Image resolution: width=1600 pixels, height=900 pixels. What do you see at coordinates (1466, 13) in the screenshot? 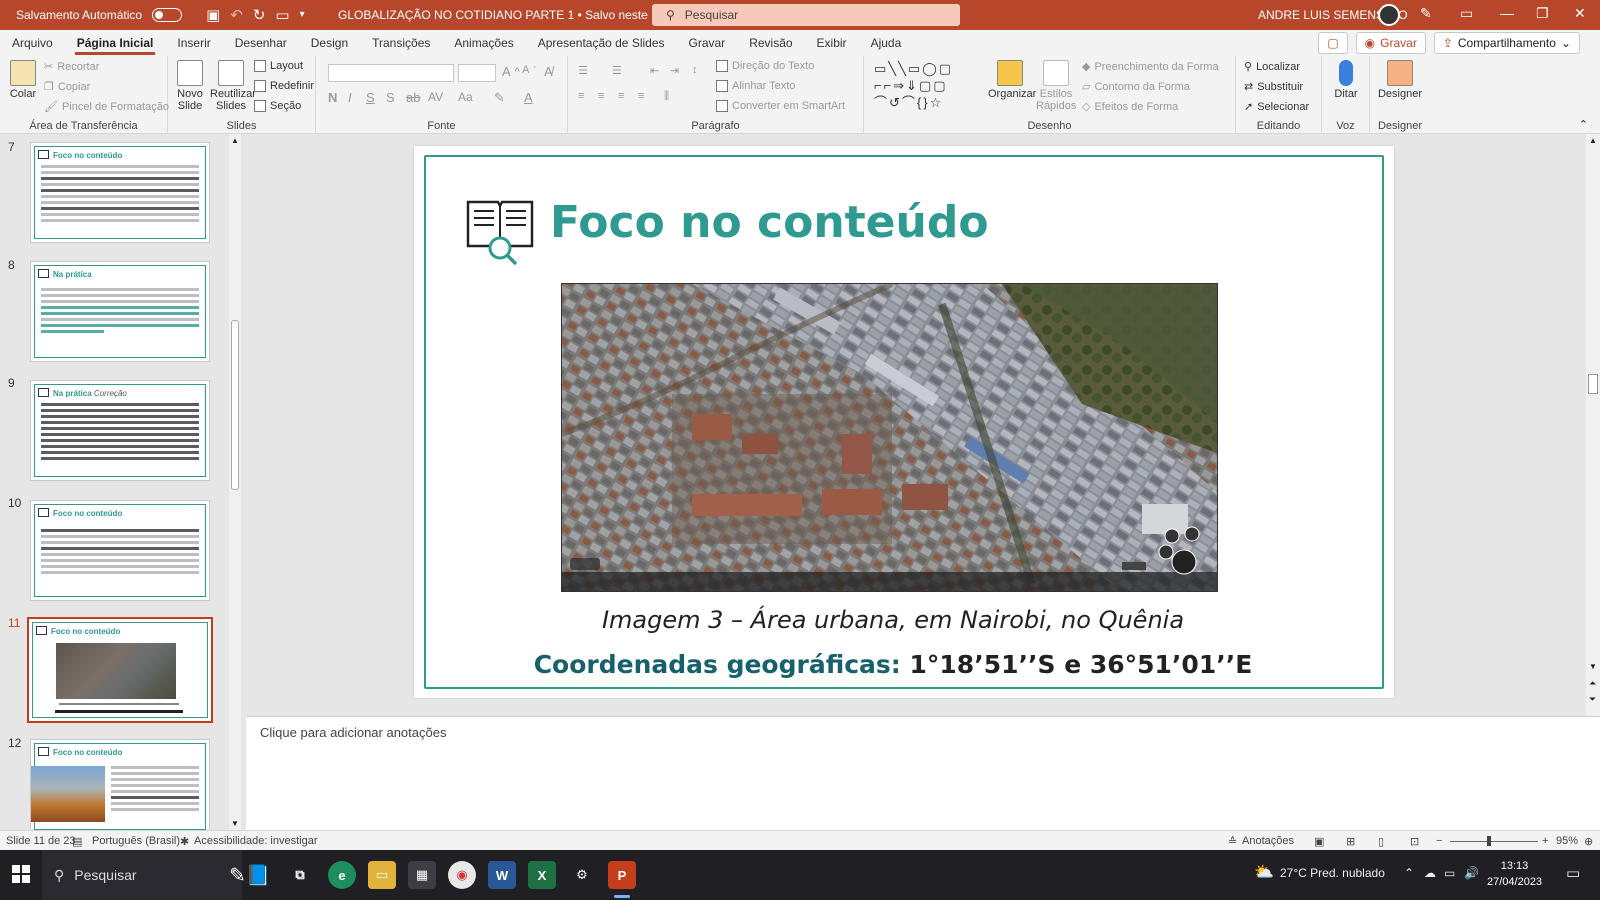
I see `ribbon-display-icon: ▭` at bounding box center [1466, 13].